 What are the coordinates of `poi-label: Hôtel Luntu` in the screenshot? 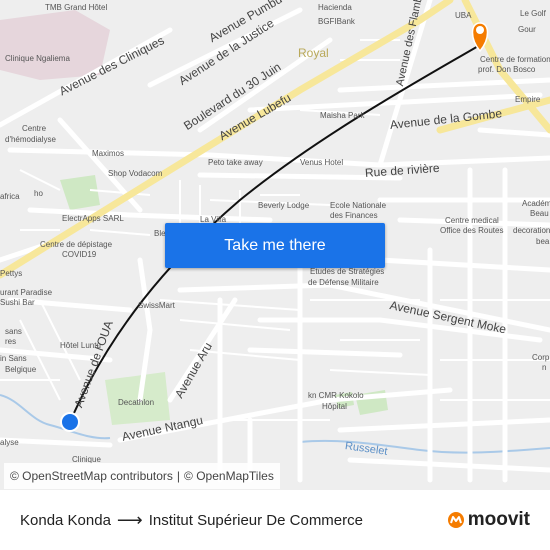 It's located at (80, 345).